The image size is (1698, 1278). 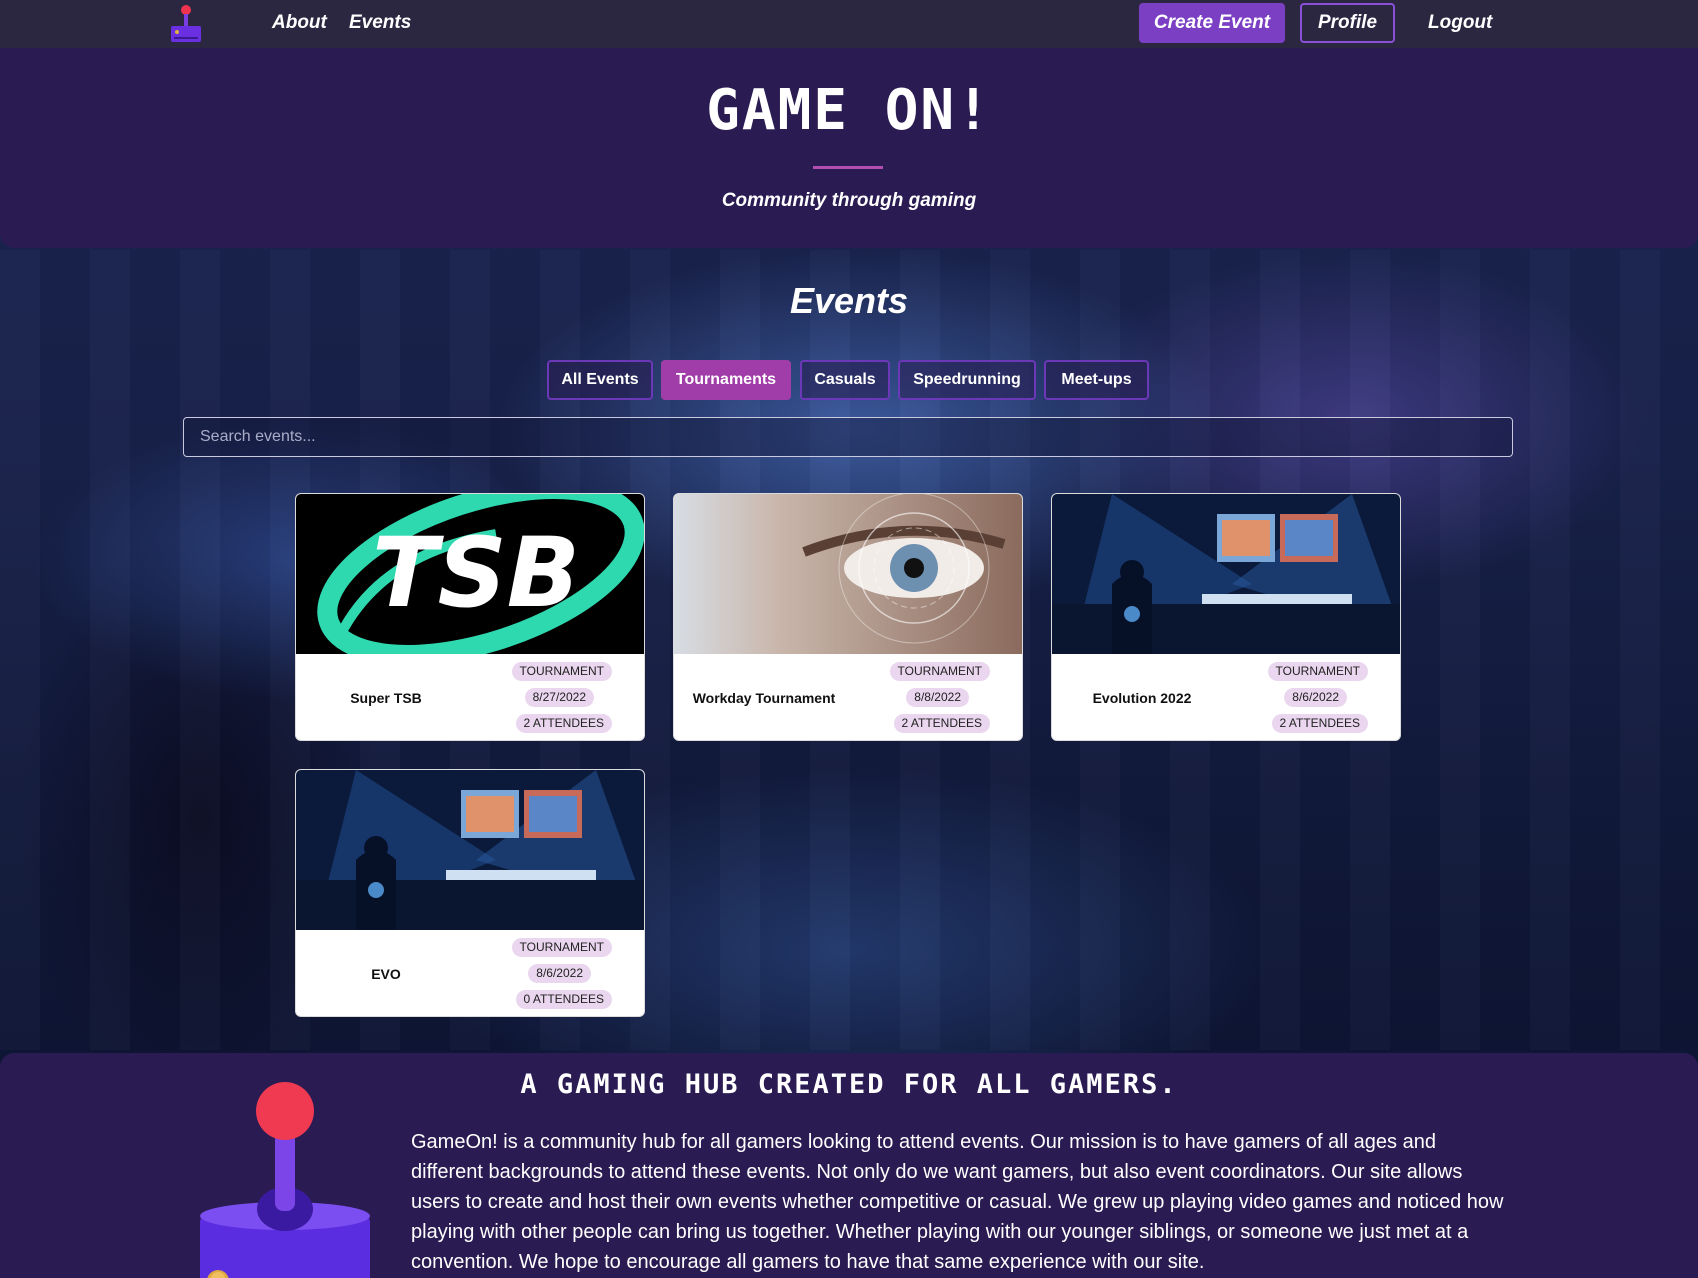 What do you see at coordinates (1212, 23) in the screenshot?
I see `create-event-button: Create Event` at bounding box center [1212, 23].